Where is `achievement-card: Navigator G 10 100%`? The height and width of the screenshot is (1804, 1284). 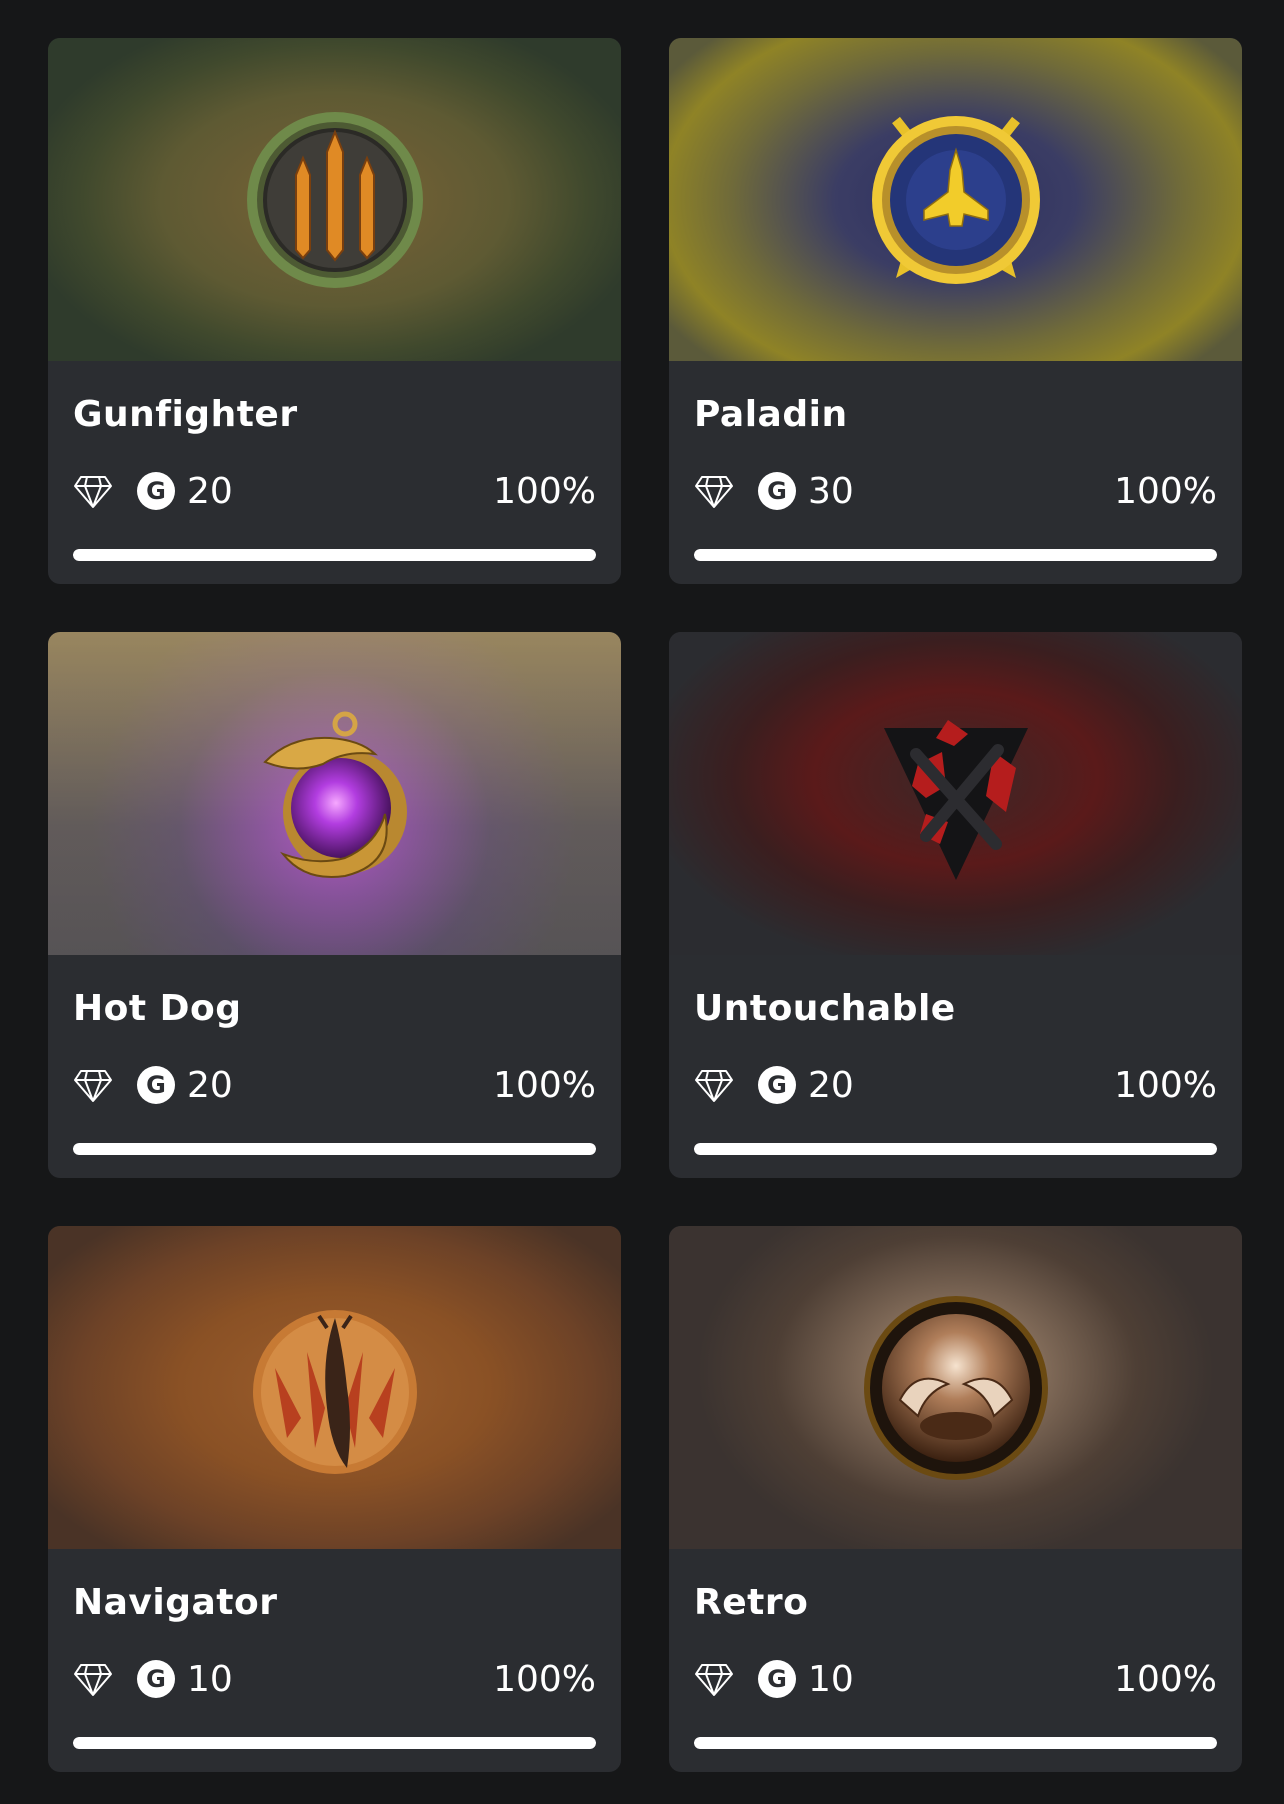
achievement-card: Navigator G 10 100% is located at coordinates (334, 1499).